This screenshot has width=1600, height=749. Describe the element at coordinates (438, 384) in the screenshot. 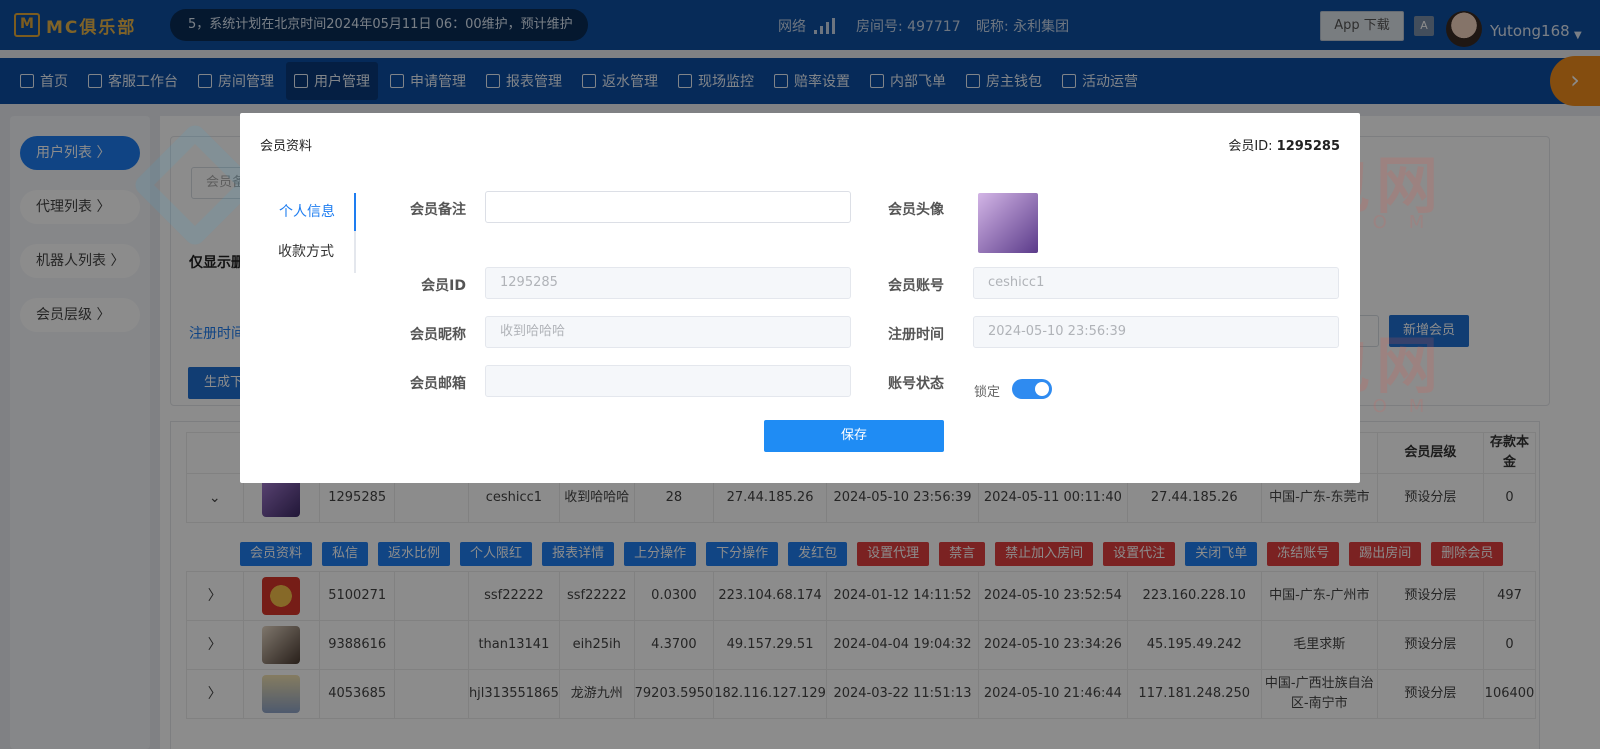

I see `email-label: 会员邮箱` at that location.